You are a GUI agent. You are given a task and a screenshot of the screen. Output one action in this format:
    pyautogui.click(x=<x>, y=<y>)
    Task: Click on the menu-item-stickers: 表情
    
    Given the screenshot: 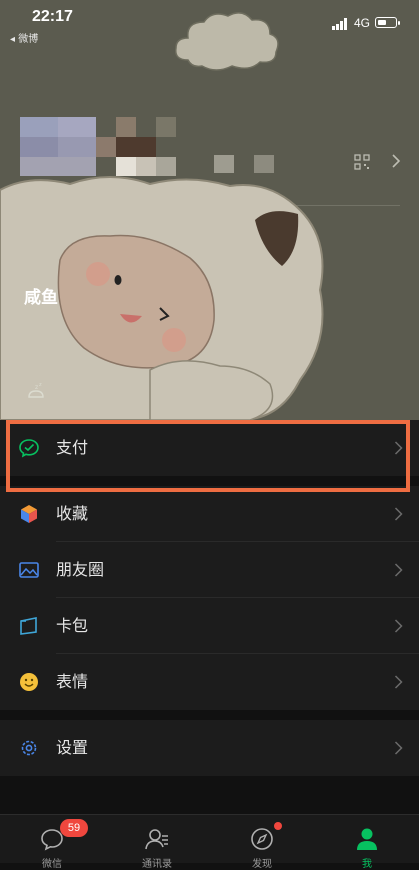 What is the action you would take?
    pyautogui.click(x=209, y=682)
    